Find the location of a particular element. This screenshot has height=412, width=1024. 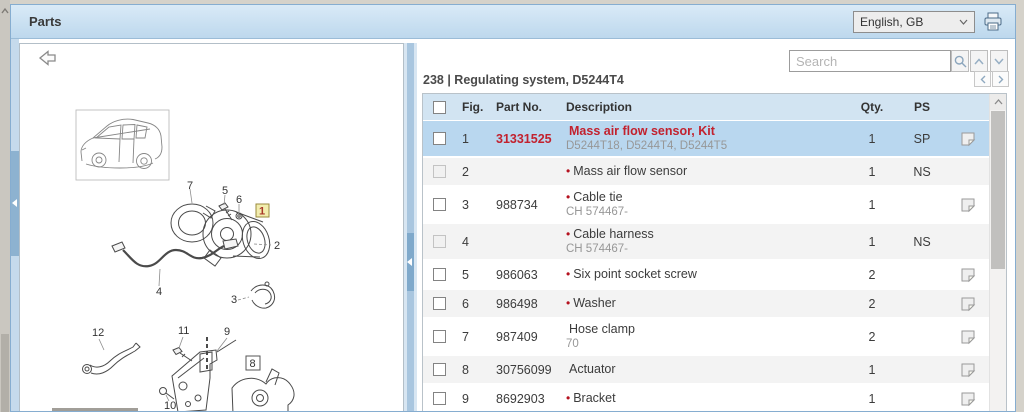

col-part-no: Part No. is located at coordinates (519, 107).